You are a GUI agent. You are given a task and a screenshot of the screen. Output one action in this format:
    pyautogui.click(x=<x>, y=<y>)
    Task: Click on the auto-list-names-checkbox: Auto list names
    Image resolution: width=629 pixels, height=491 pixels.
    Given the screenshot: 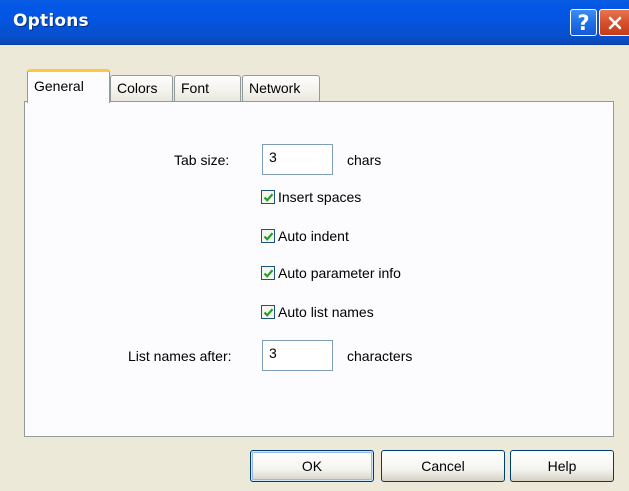 What is the action you would take?
    pyautogui.click(x=317, y=312)
    